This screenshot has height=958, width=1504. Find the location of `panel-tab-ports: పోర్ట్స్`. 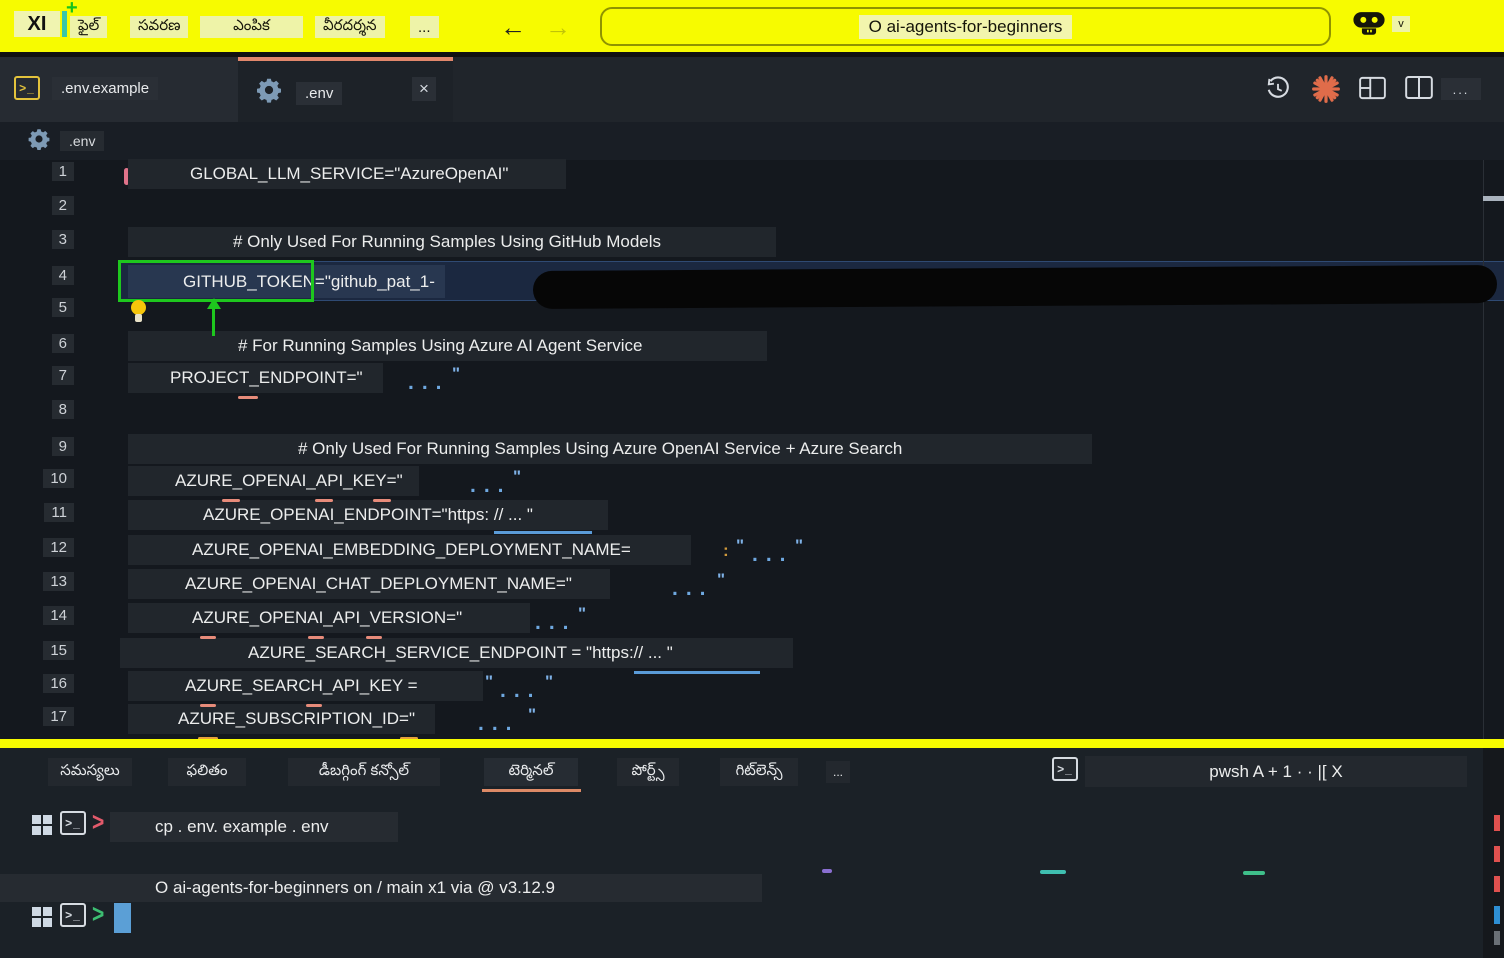

panel-tab-ports: పోర్ట్స్ is located at coordinates (648, 772).